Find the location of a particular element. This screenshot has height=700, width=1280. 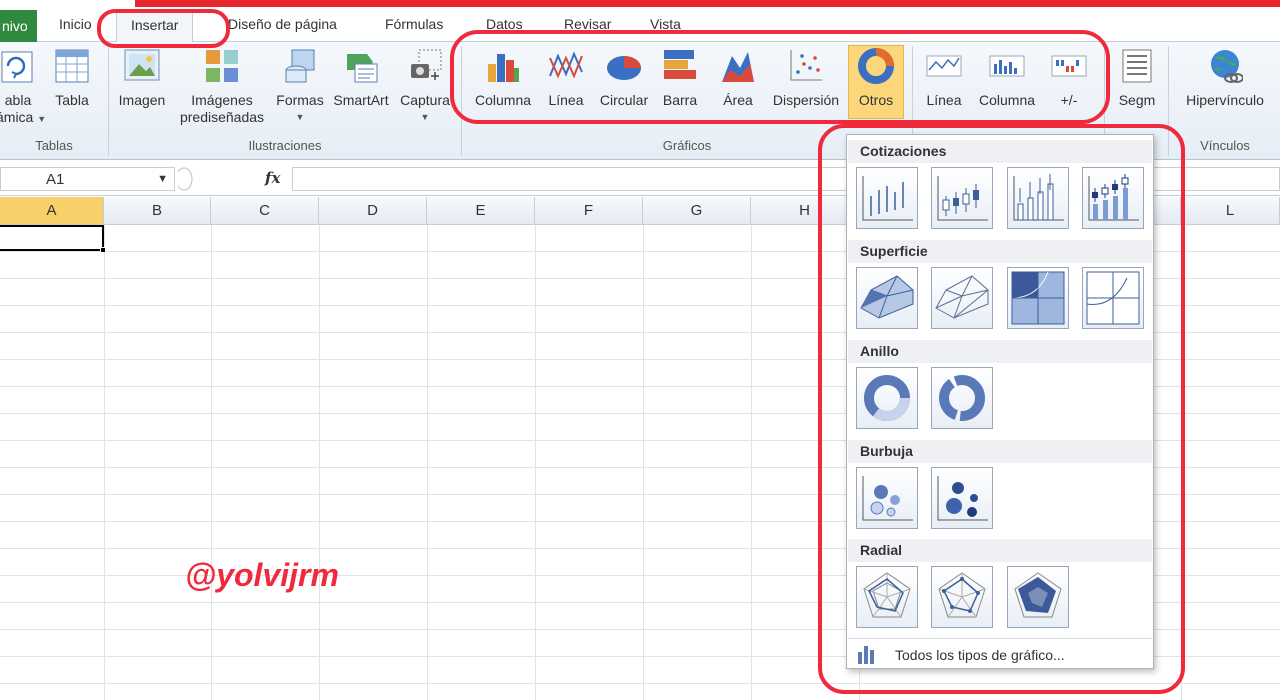

annotation-charts-group is located at coordinates (780, 77).